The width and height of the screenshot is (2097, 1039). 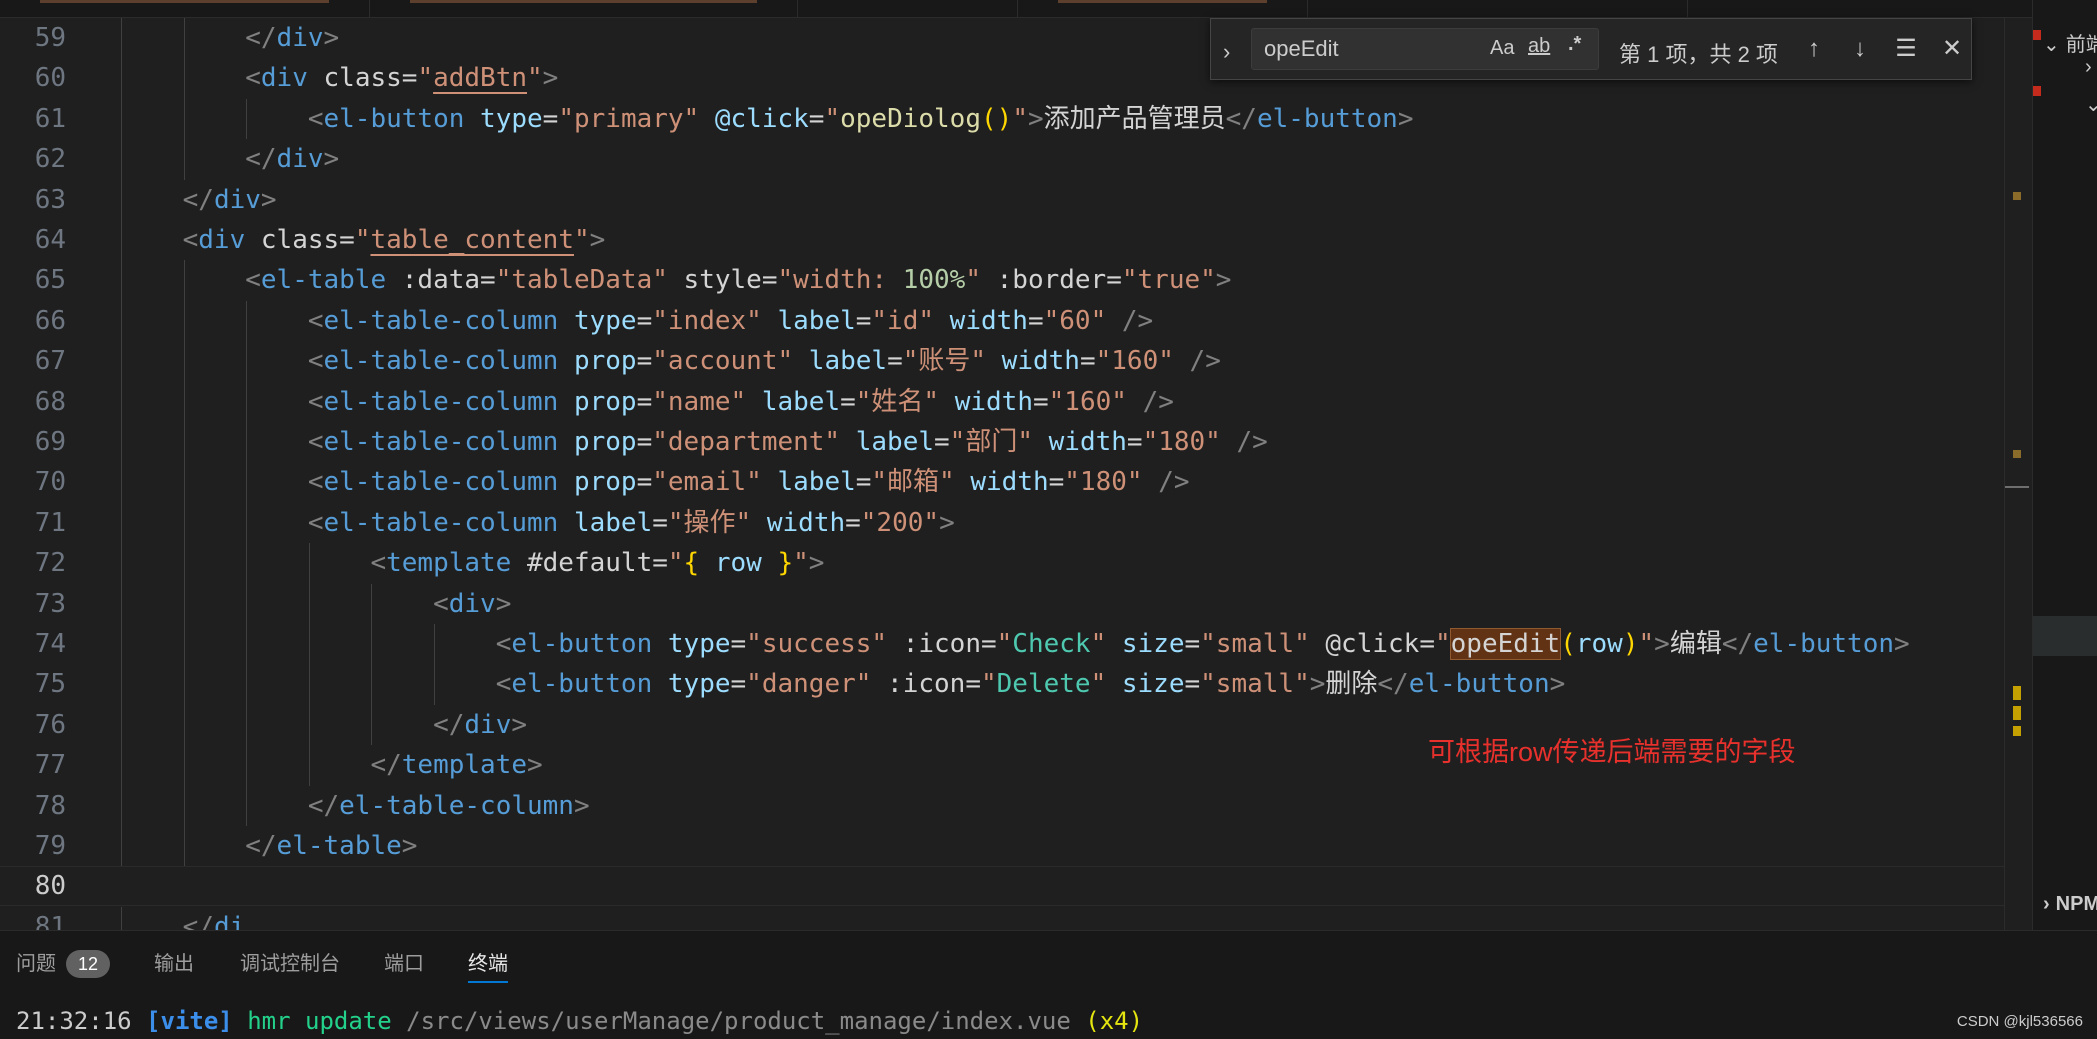 I want to click on code-token: "160", so click(x=1134, y=361).